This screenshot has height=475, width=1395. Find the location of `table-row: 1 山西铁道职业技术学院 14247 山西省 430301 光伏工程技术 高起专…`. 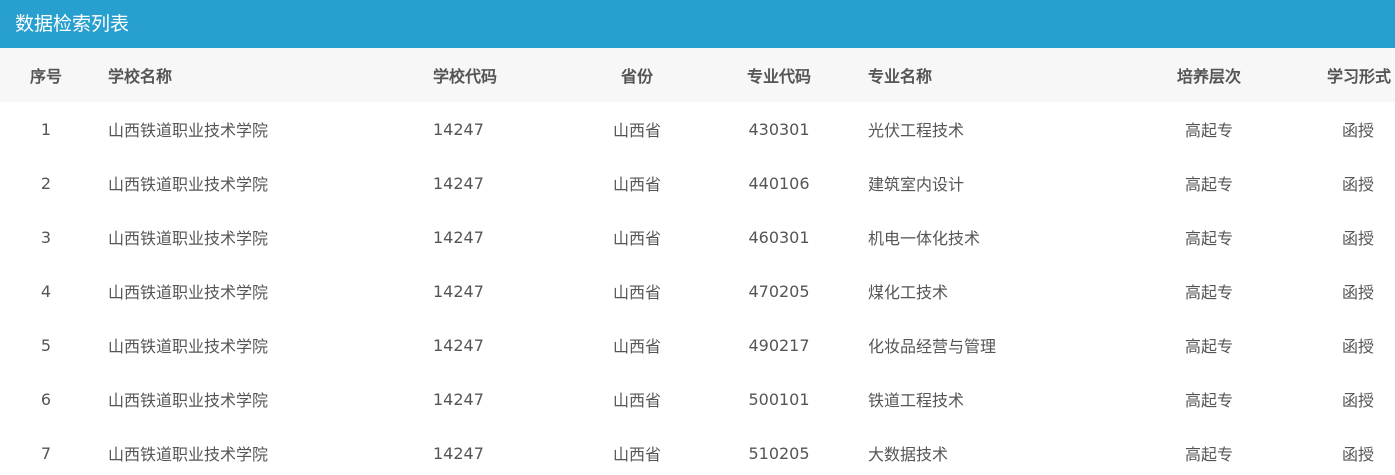

table-row: 1 山西铁道职业技术学院 14247 山西省 430301 光伏工程技术 高起专… is located at coordinates (697, 129).